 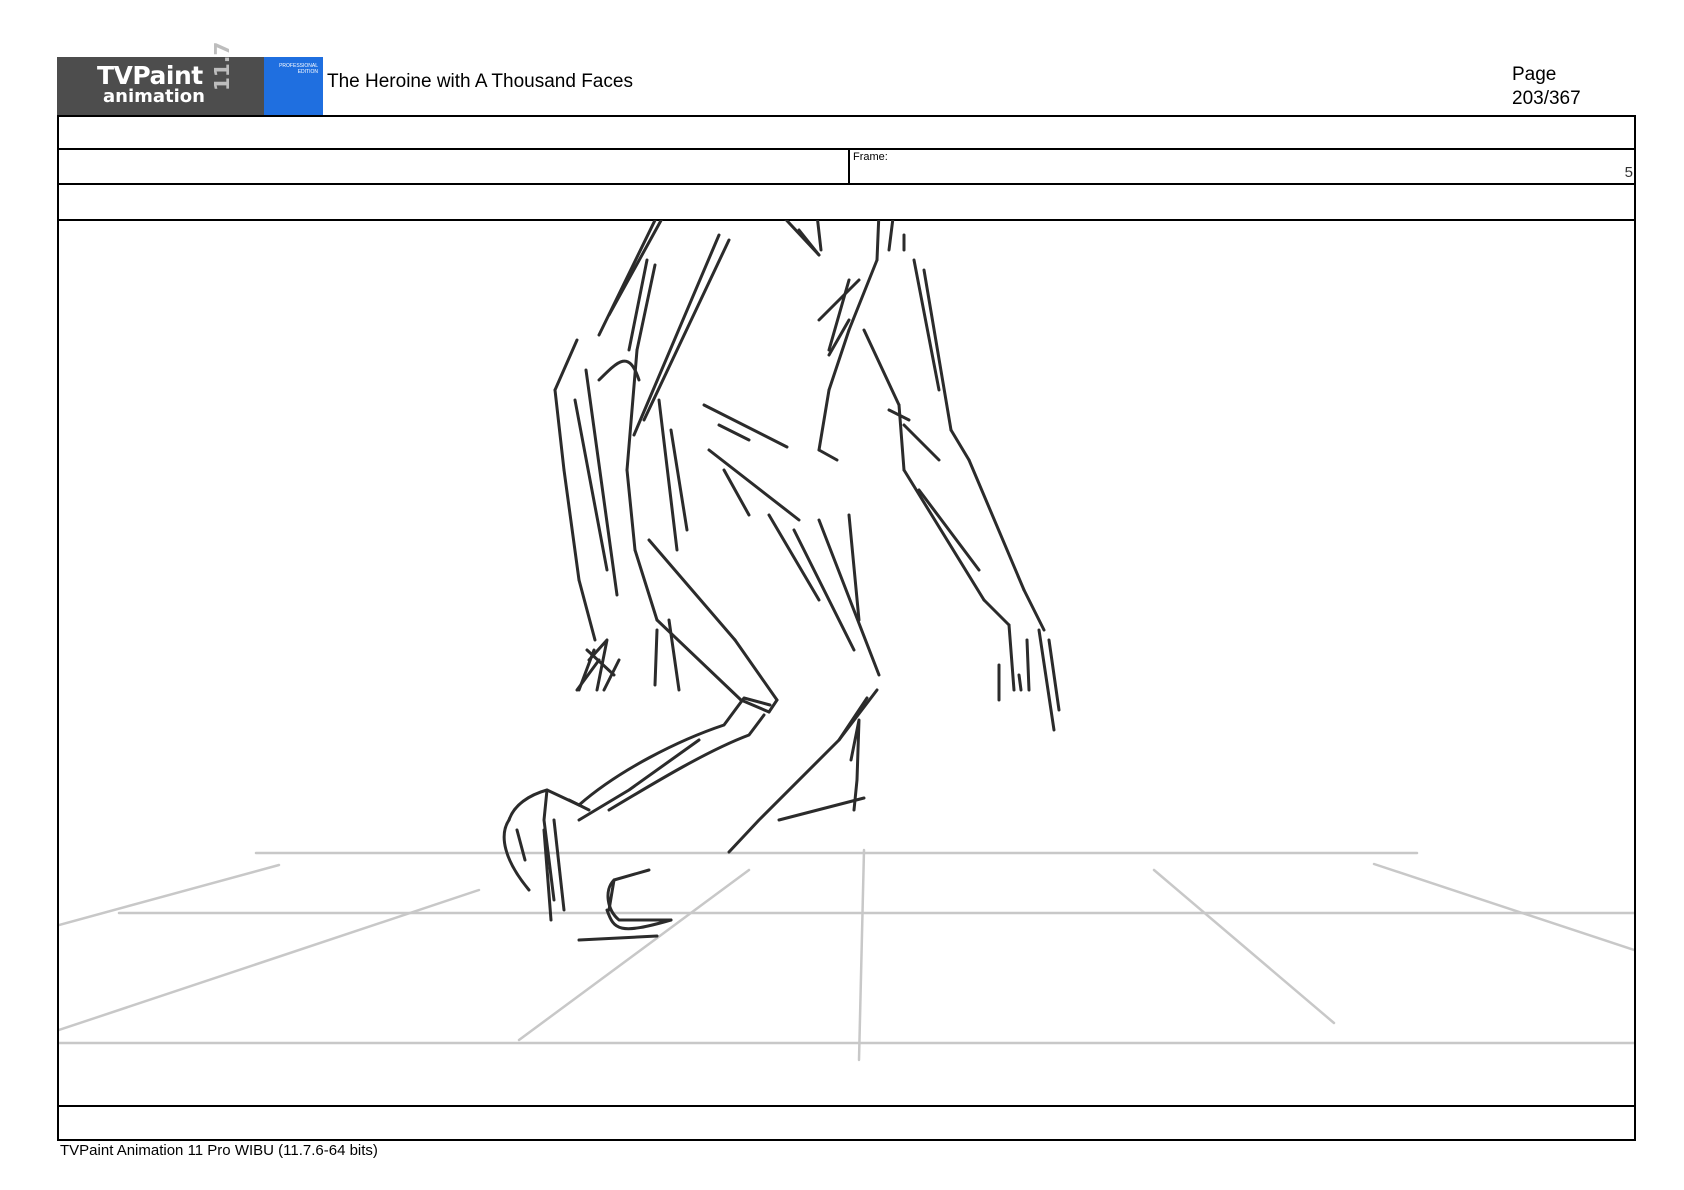 What do you see at coordinates (1628, 172) in the screenshot?
I see `frame-number: 5` at bounding box center [1628, 172].